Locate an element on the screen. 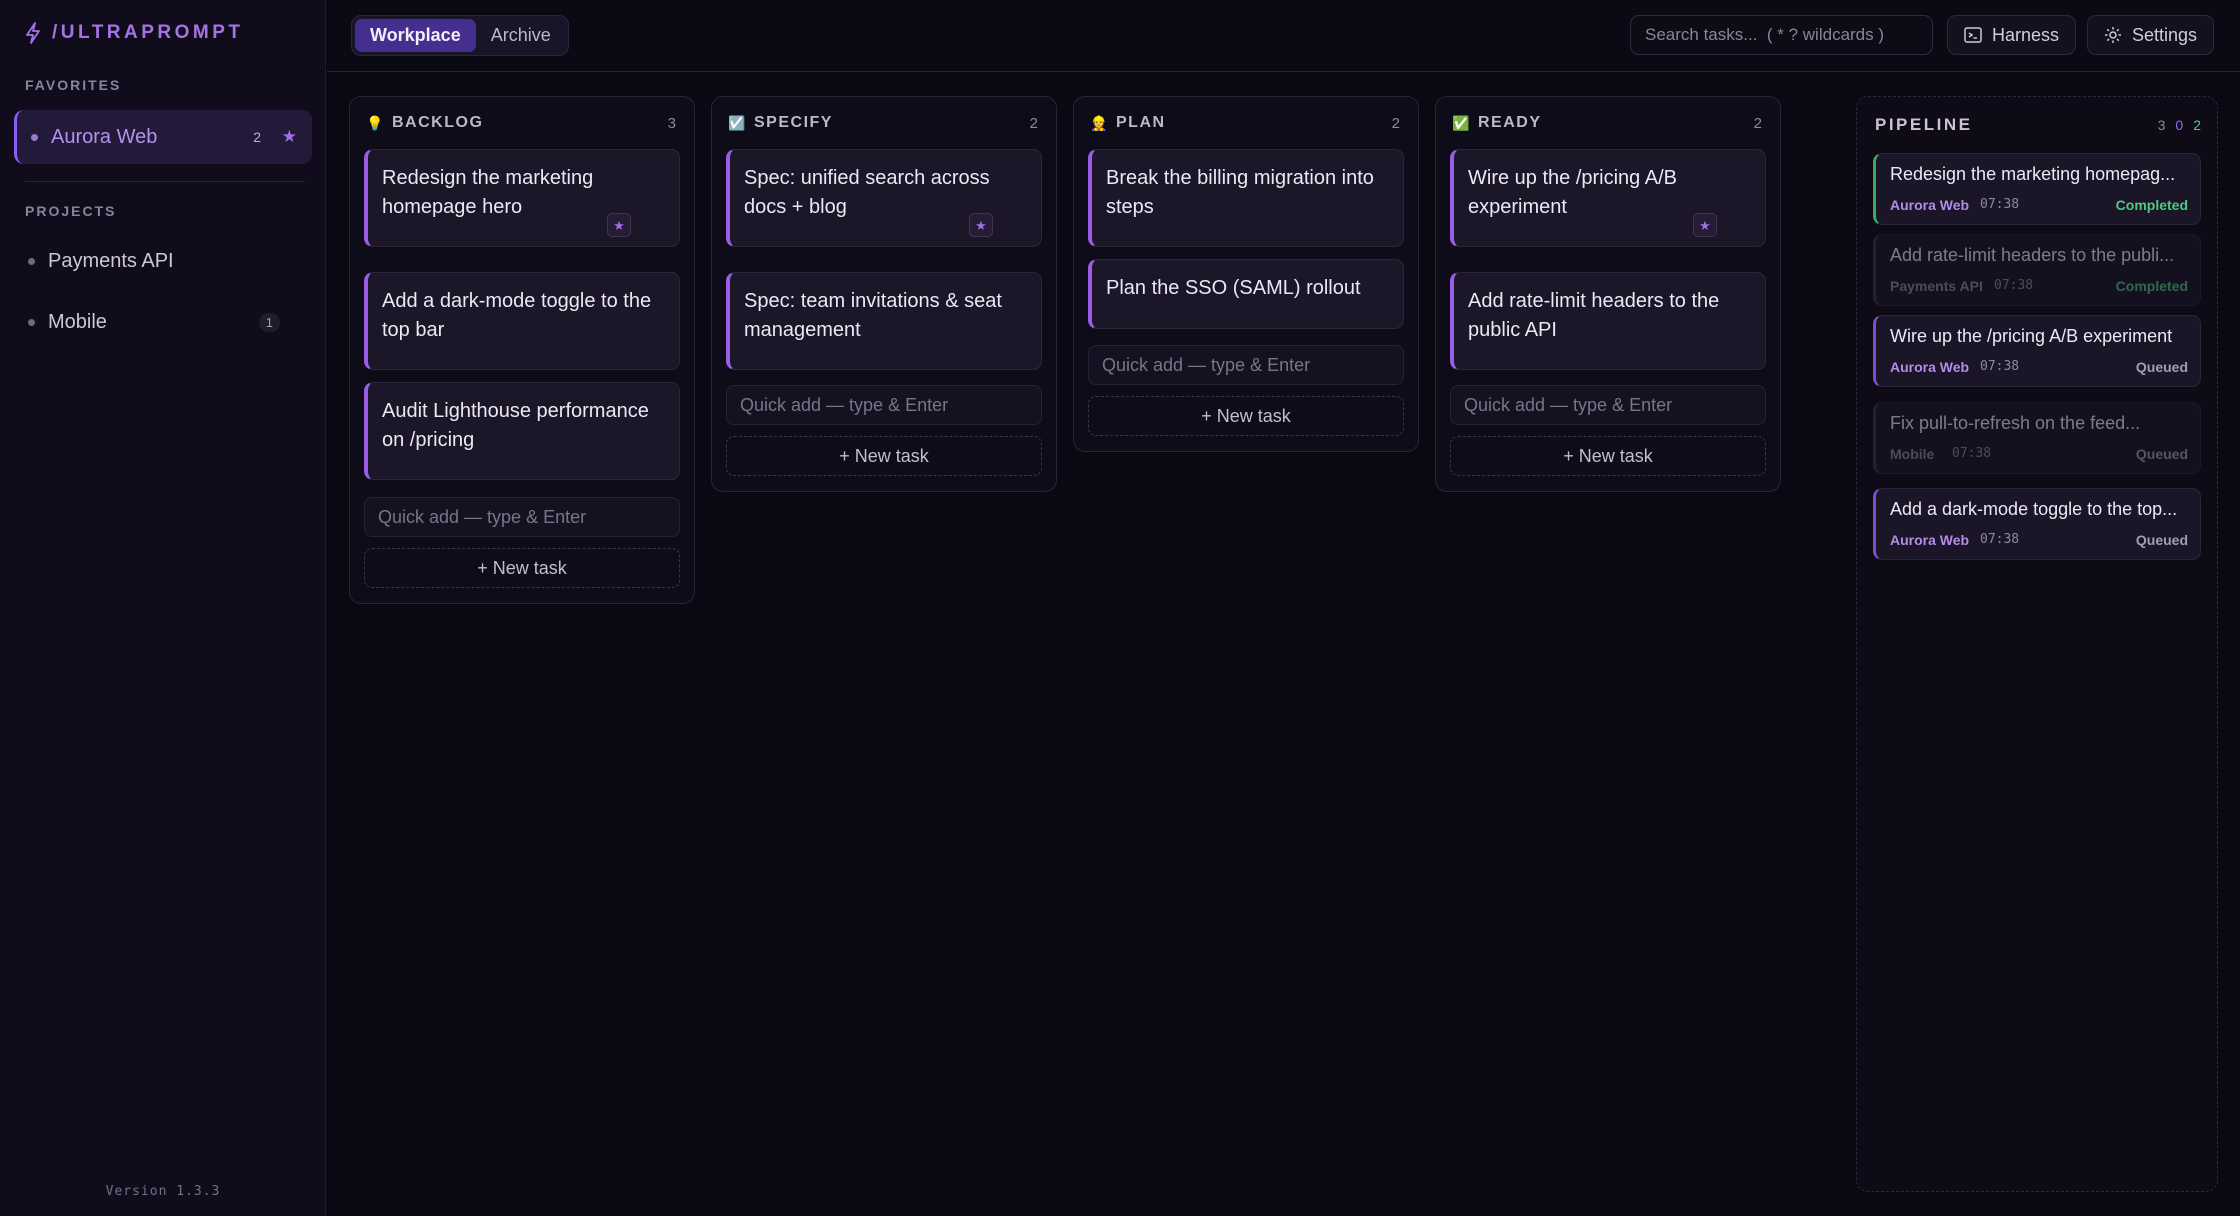 This screenshot has width=2240, height=1216. person-icon: 👷 is located at coordinates (1099, 122).